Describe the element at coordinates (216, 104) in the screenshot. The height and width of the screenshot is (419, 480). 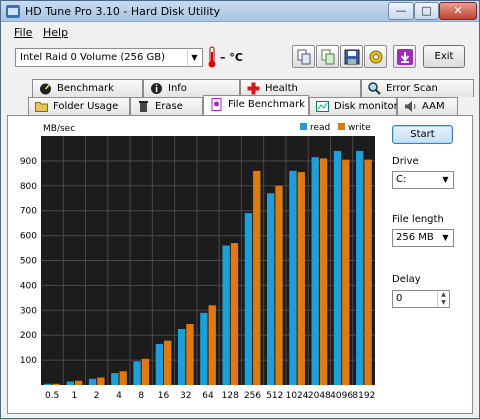
I see `file-benchmark-icon` at that location.